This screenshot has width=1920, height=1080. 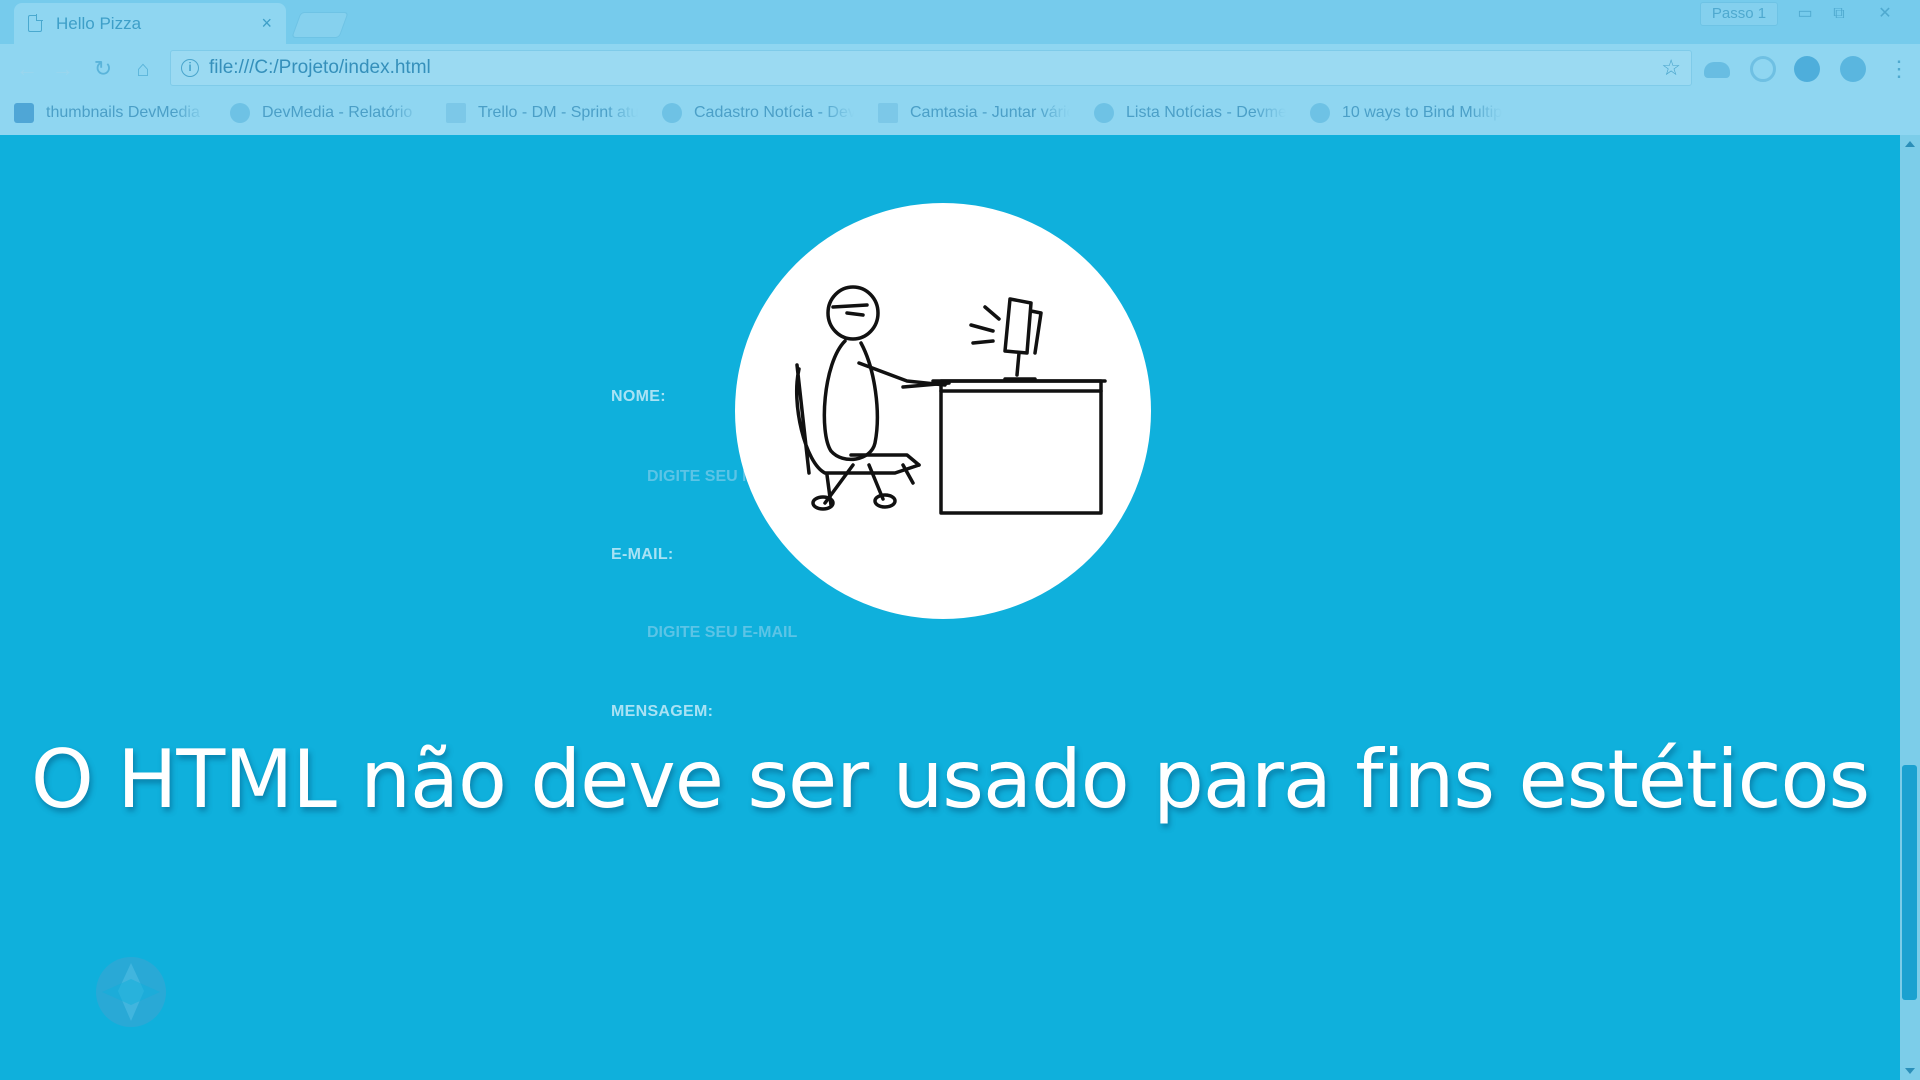 I want to click on bookmark-item: Lista Notícias - Devmedia, so click(x=1190, y=113).